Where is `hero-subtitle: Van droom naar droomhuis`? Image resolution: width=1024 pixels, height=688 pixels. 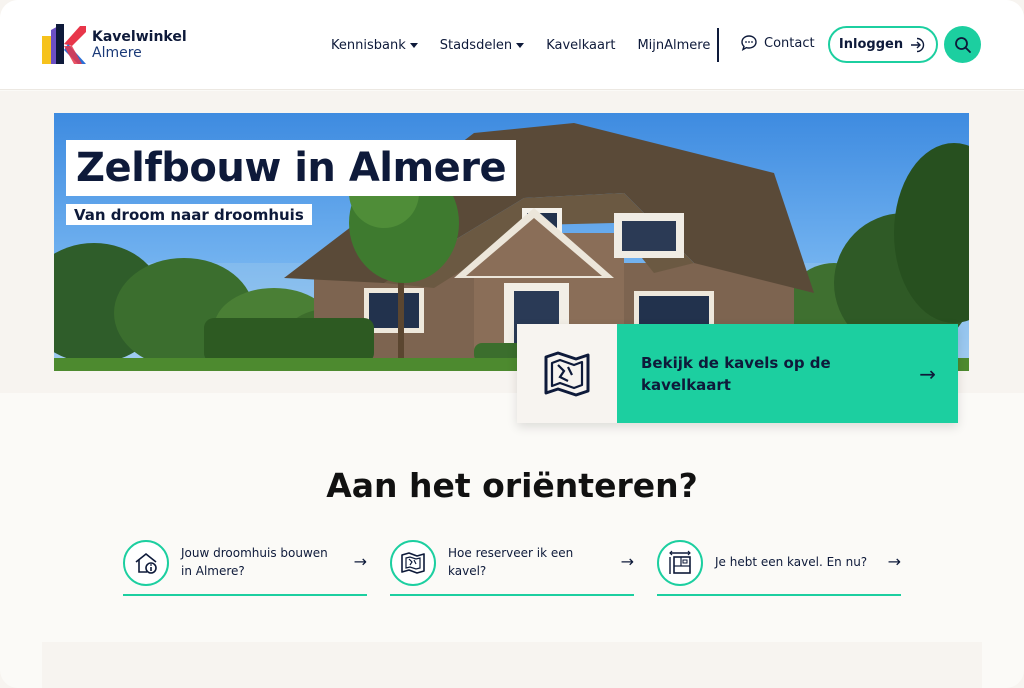 hero-subtitle: Van droom naar droomhuis is located at coordinates (189, 214).